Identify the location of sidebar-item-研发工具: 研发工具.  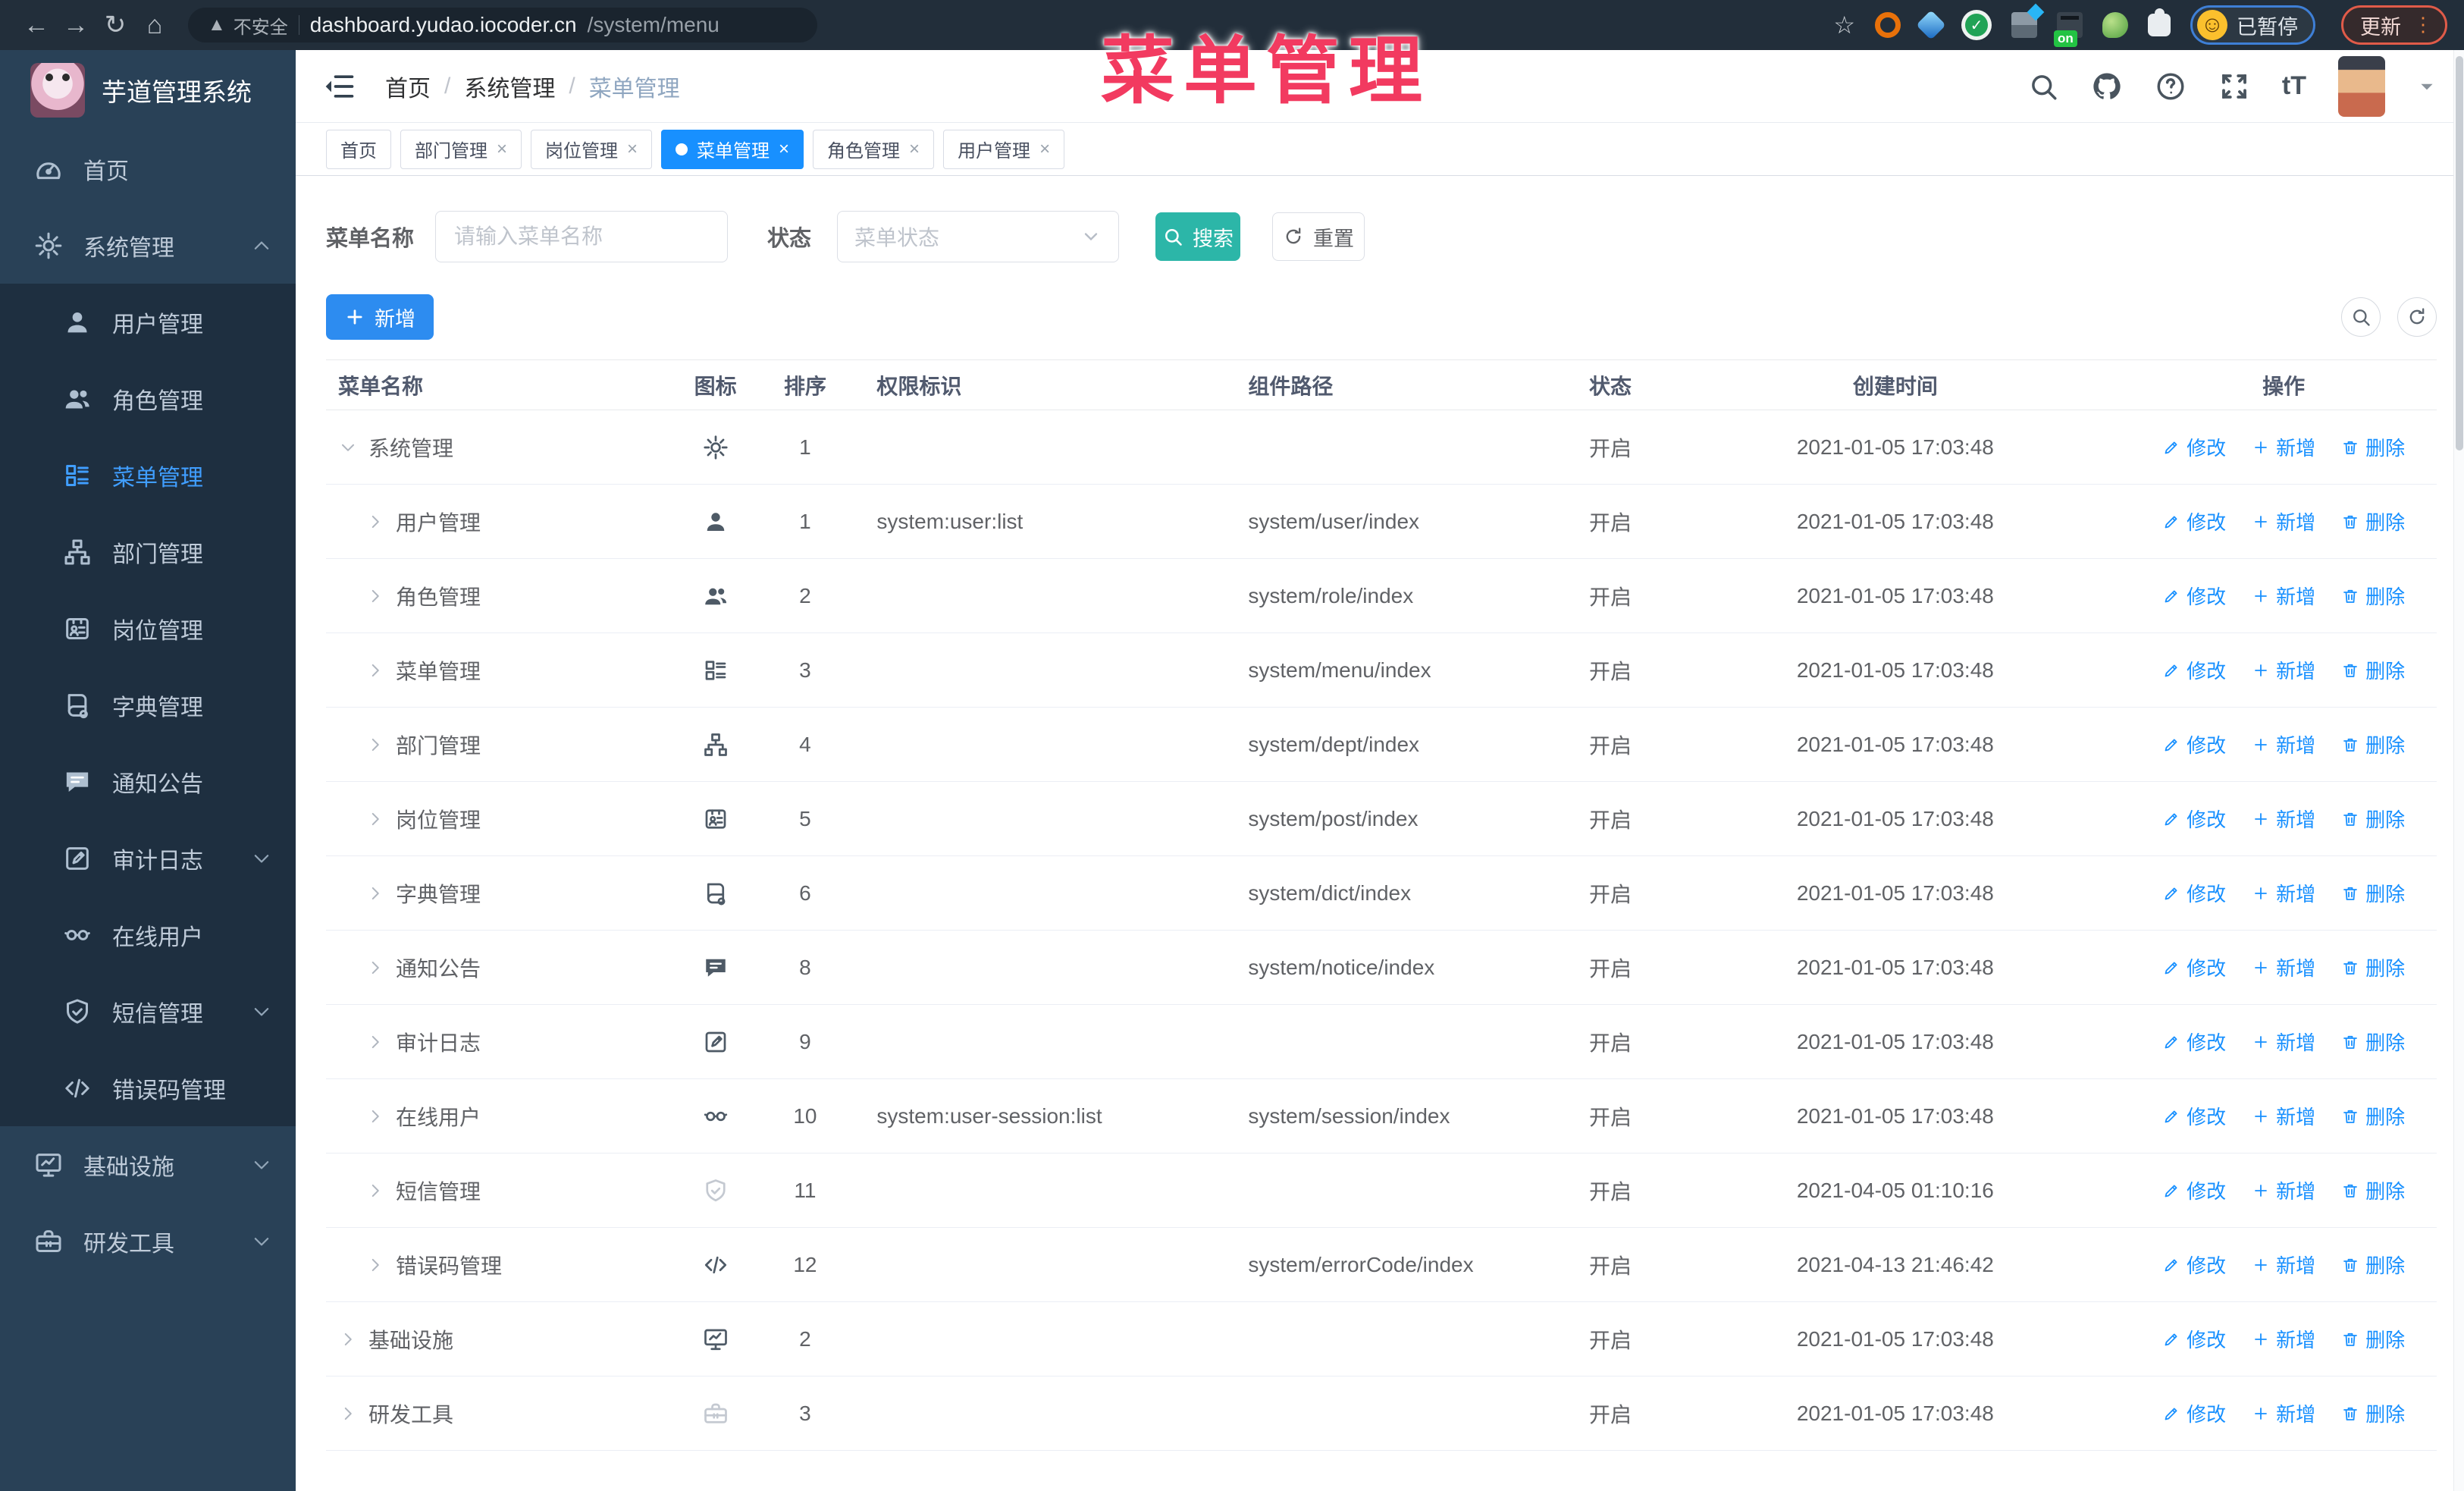
(148, 1241).